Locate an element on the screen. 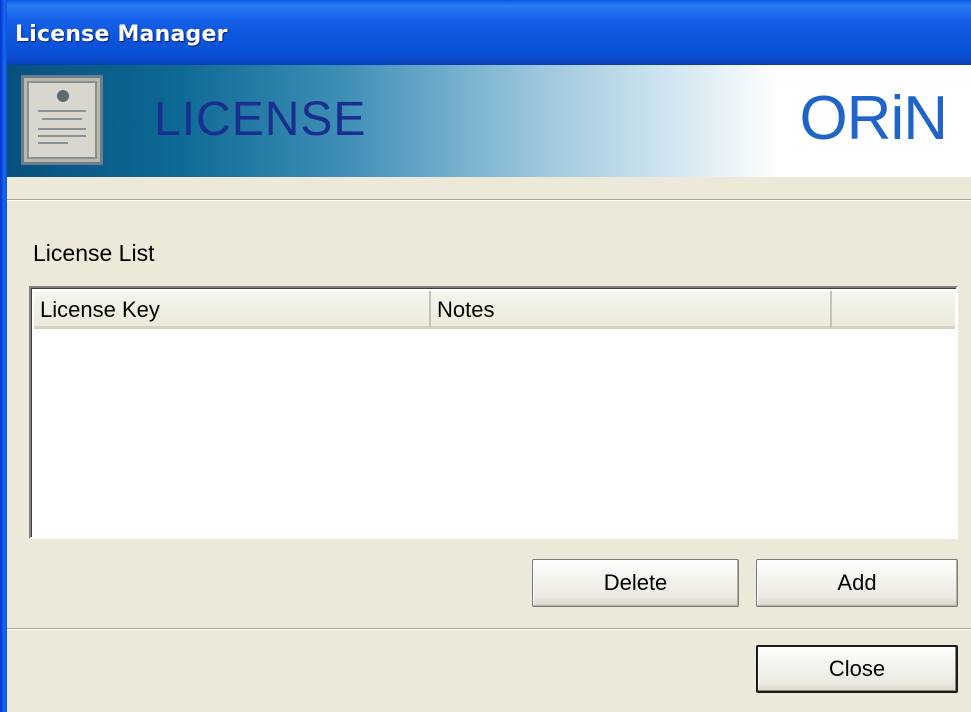 Image resolution: width=971 pixels, height=712 pixels. column-header-license-key: License Key is located at coordinates (232, 310).